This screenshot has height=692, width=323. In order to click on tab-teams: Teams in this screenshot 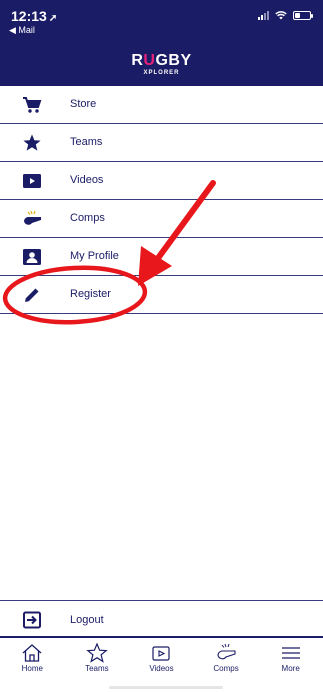, I will do `click(97, 658)`.